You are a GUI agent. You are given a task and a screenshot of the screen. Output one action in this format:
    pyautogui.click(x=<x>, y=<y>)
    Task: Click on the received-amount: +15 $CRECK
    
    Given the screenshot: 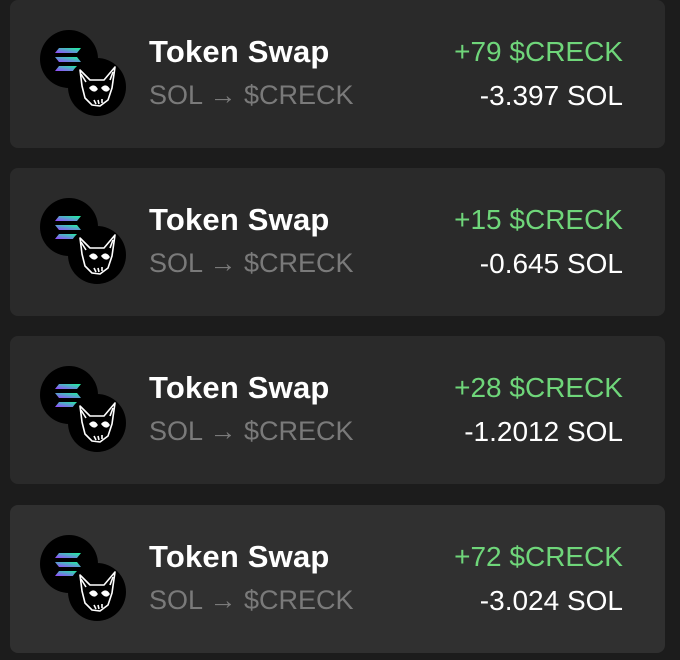 What is the action you would take?
    pyautogui.click(x=538, y=219)
    